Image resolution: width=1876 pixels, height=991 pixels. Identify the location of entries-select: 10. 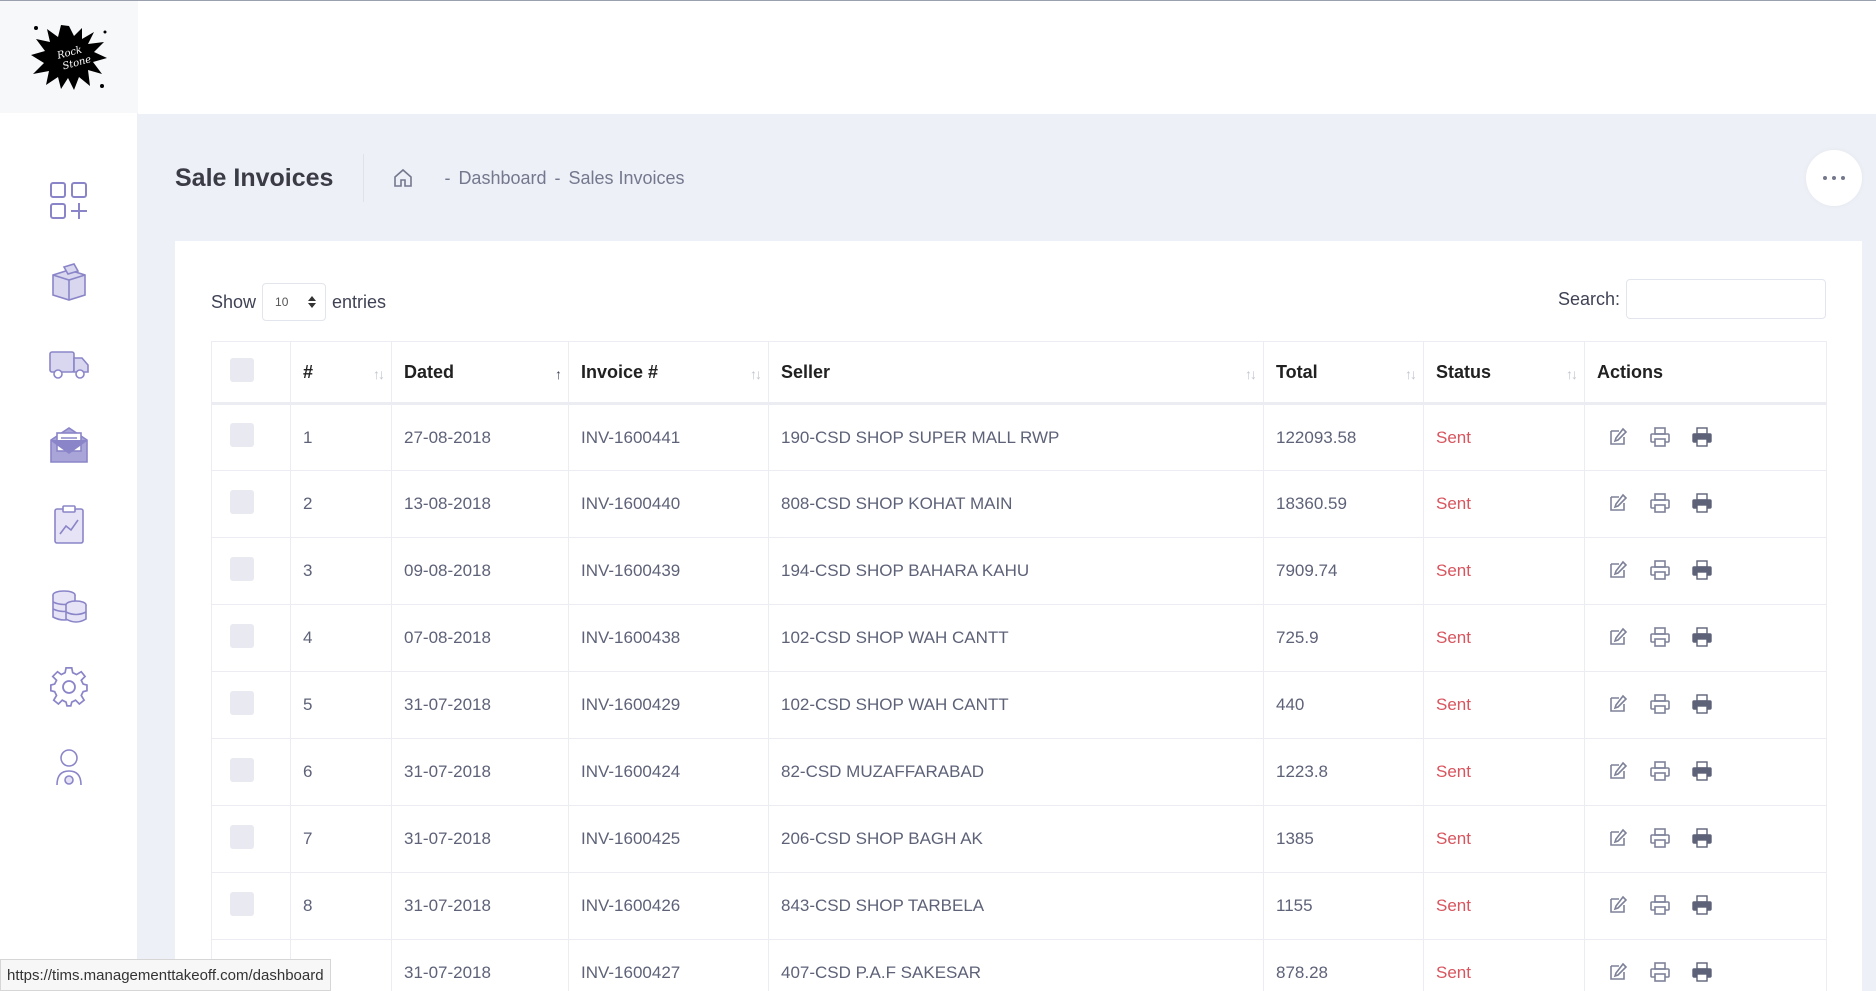
(294, 302).